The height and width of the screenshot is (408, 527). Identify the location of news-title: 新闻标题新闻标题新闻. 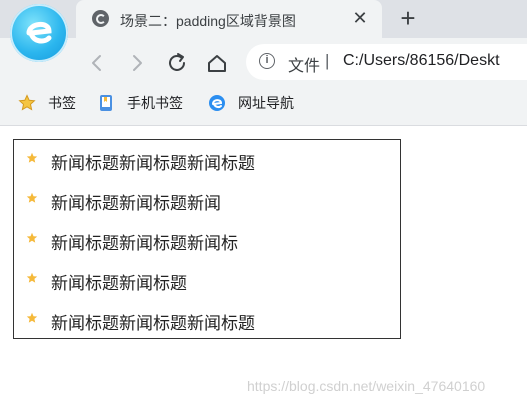
(136, 201).